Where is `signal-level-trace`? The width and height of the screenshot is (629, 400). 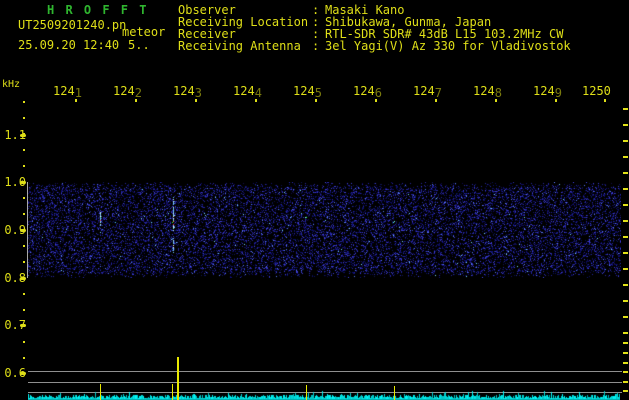 signal-level-trace is located at coordinates (324, 392).